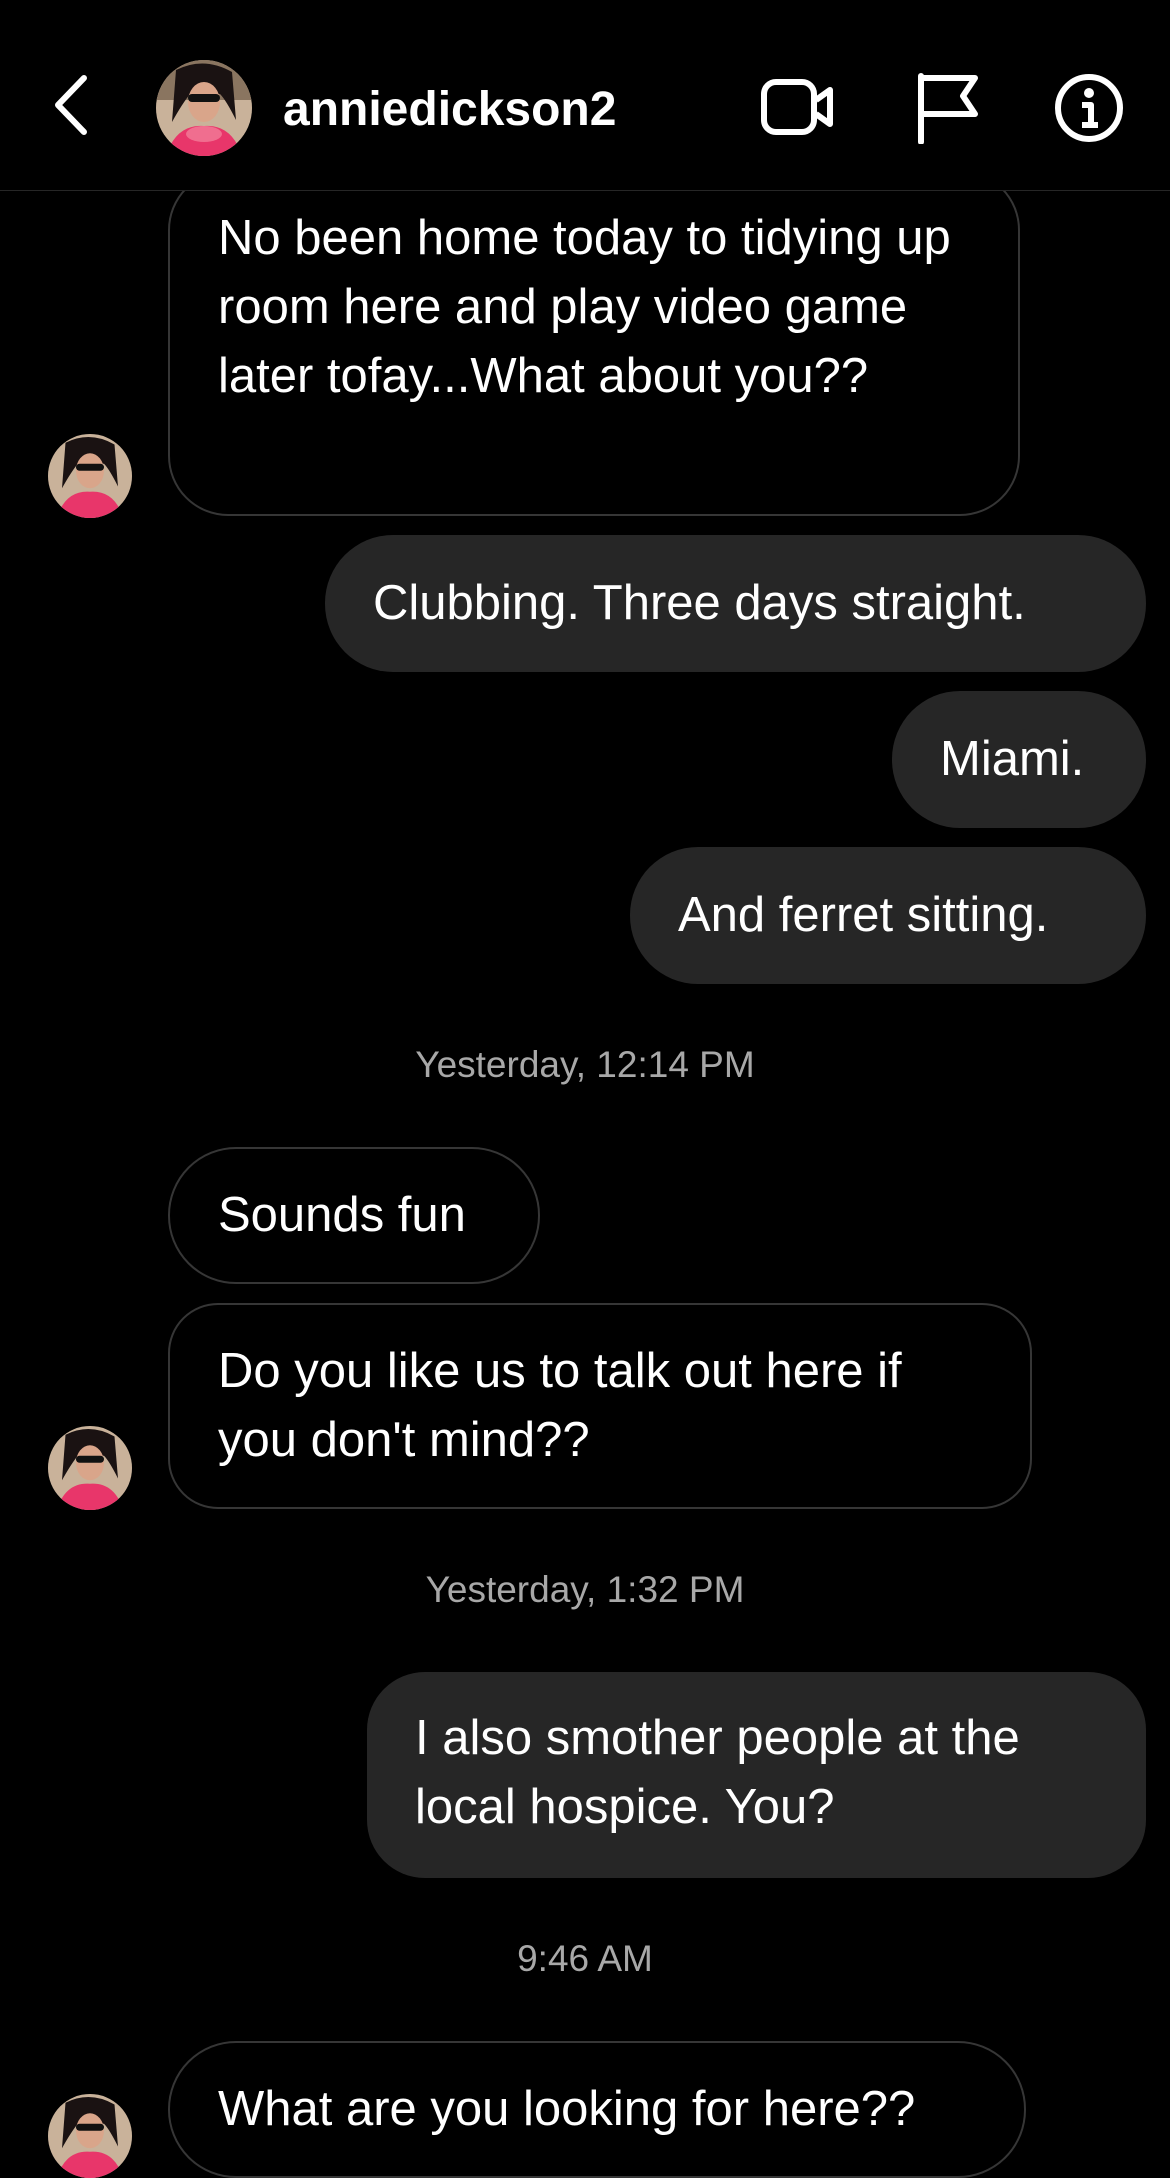 This screenshot has width=1170, height=2178. What do you see at coordinates (948, 108) in the screenshot?
I see `flag-report-icon` at bounding box center [948, 108].